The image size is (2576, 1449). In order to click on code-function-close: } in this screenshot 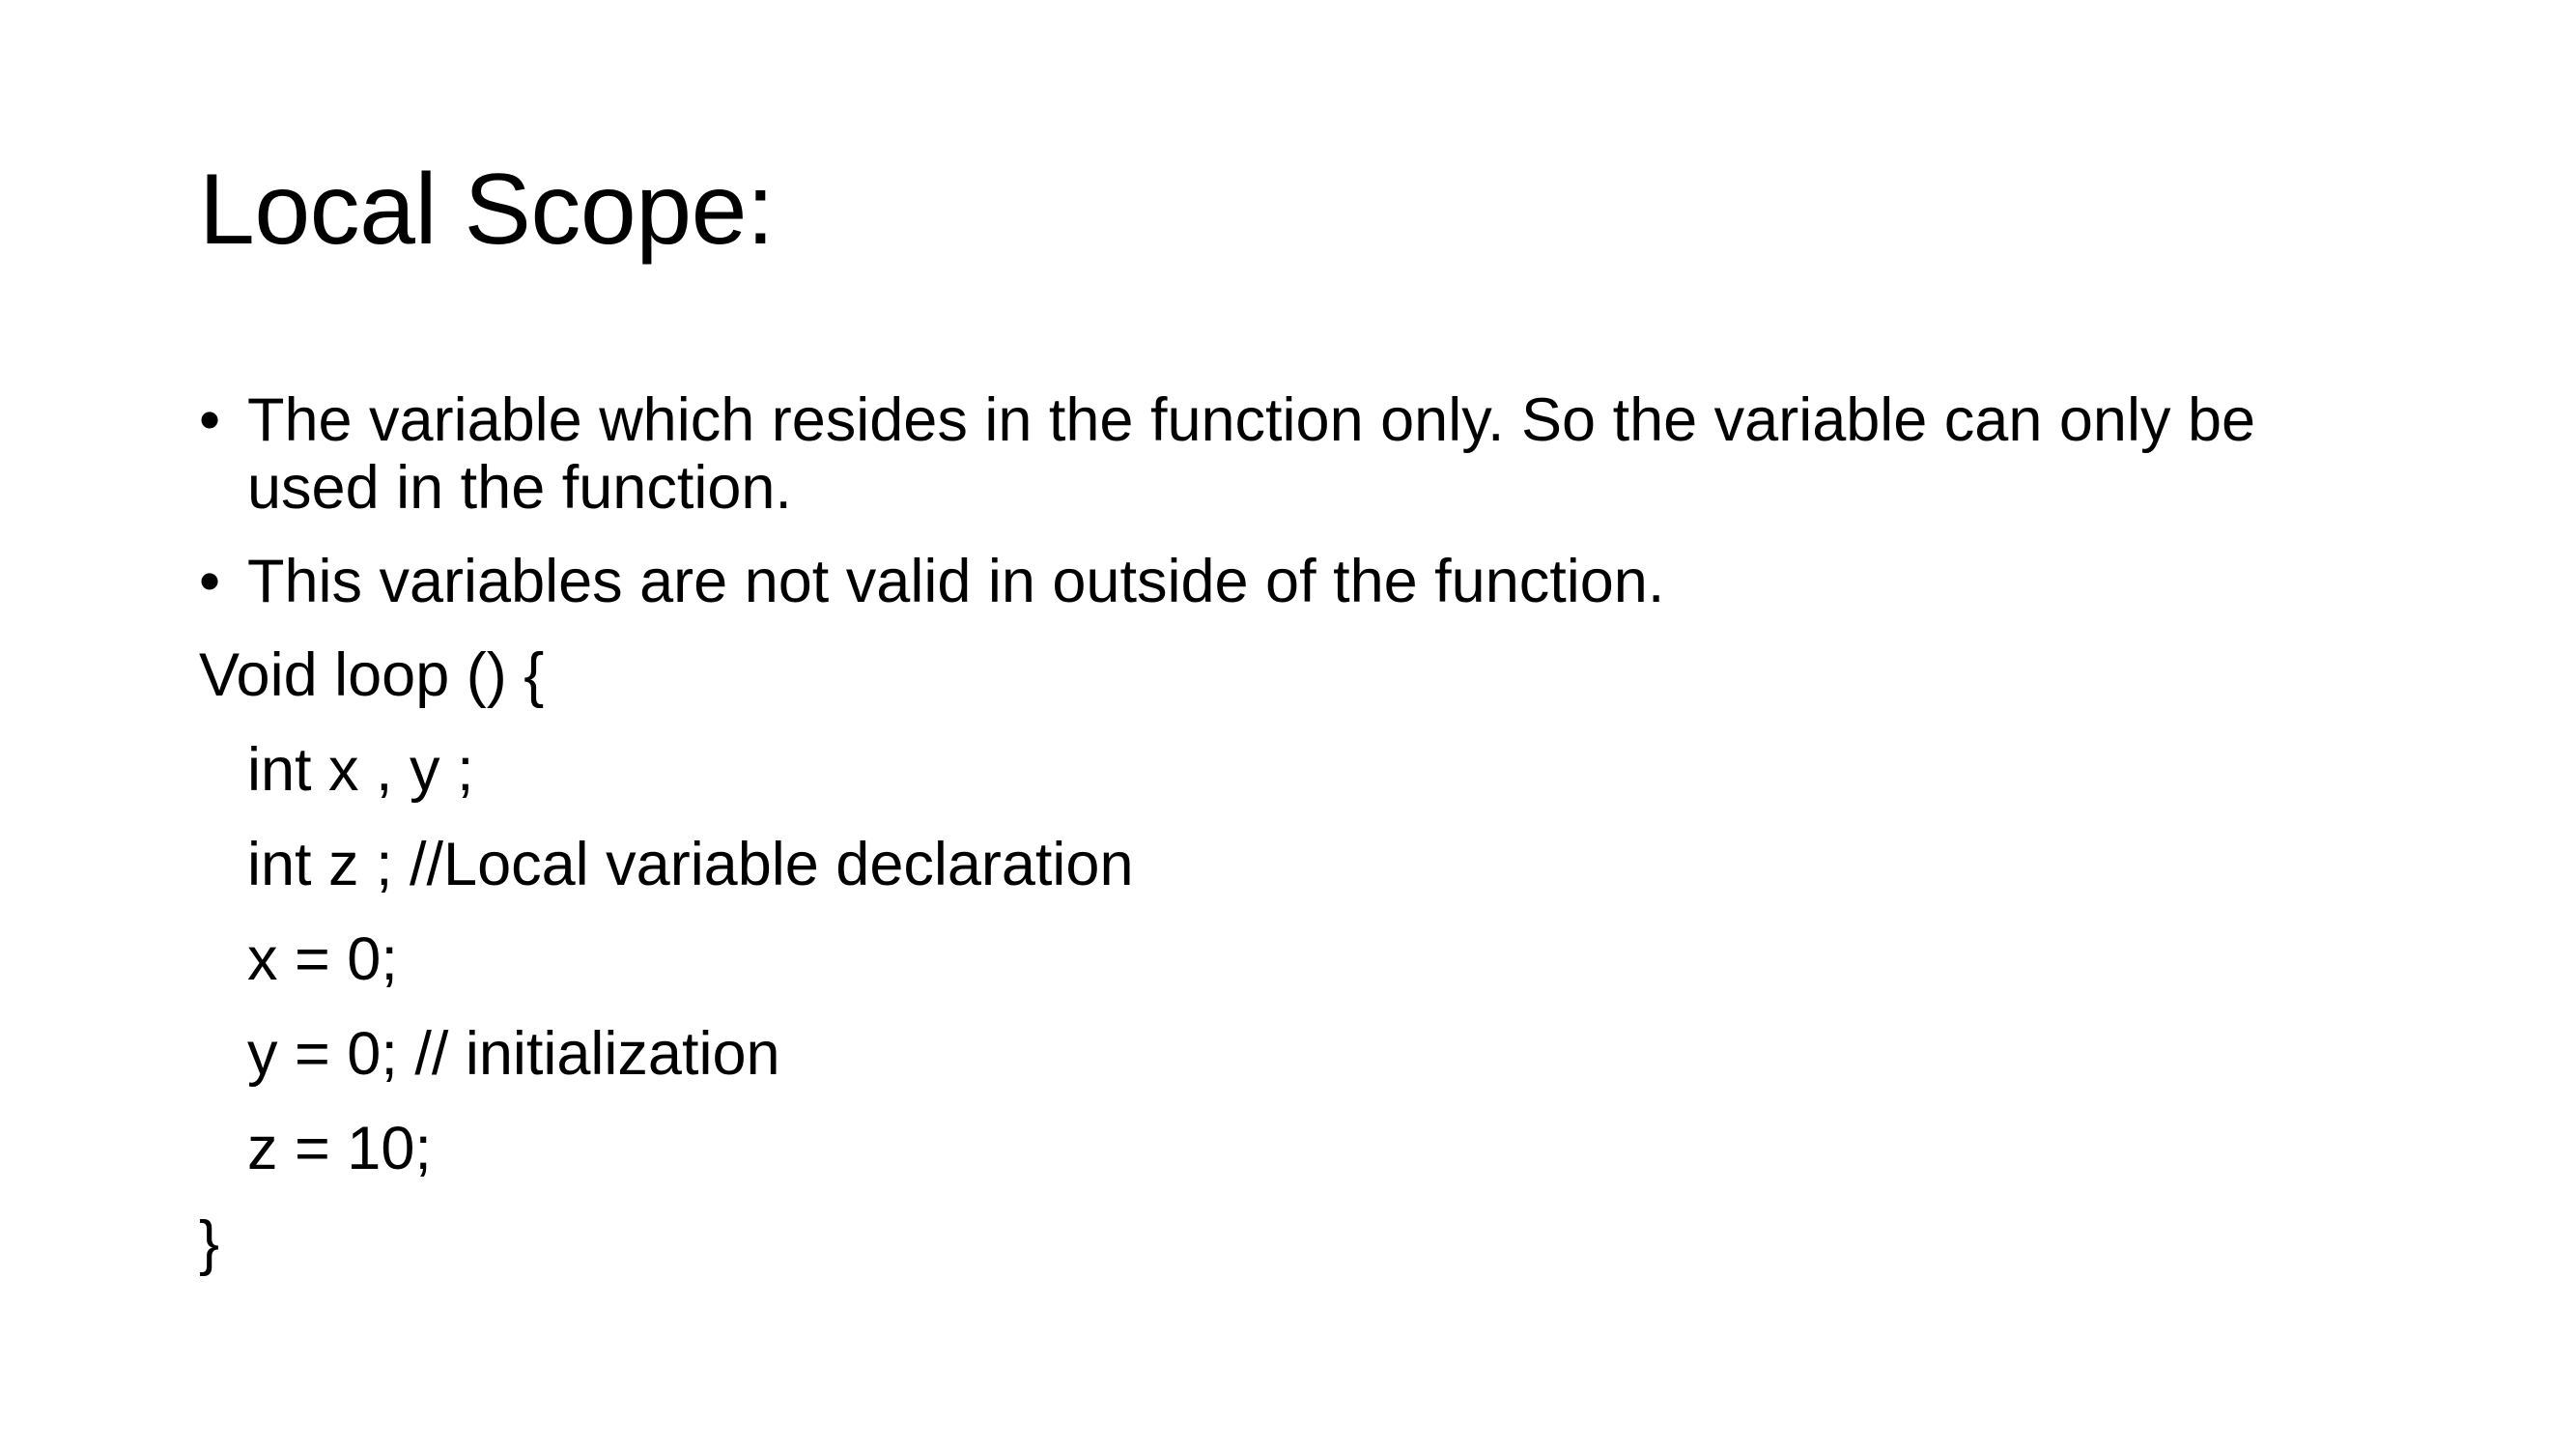, I will do `click(209, 1243)`.